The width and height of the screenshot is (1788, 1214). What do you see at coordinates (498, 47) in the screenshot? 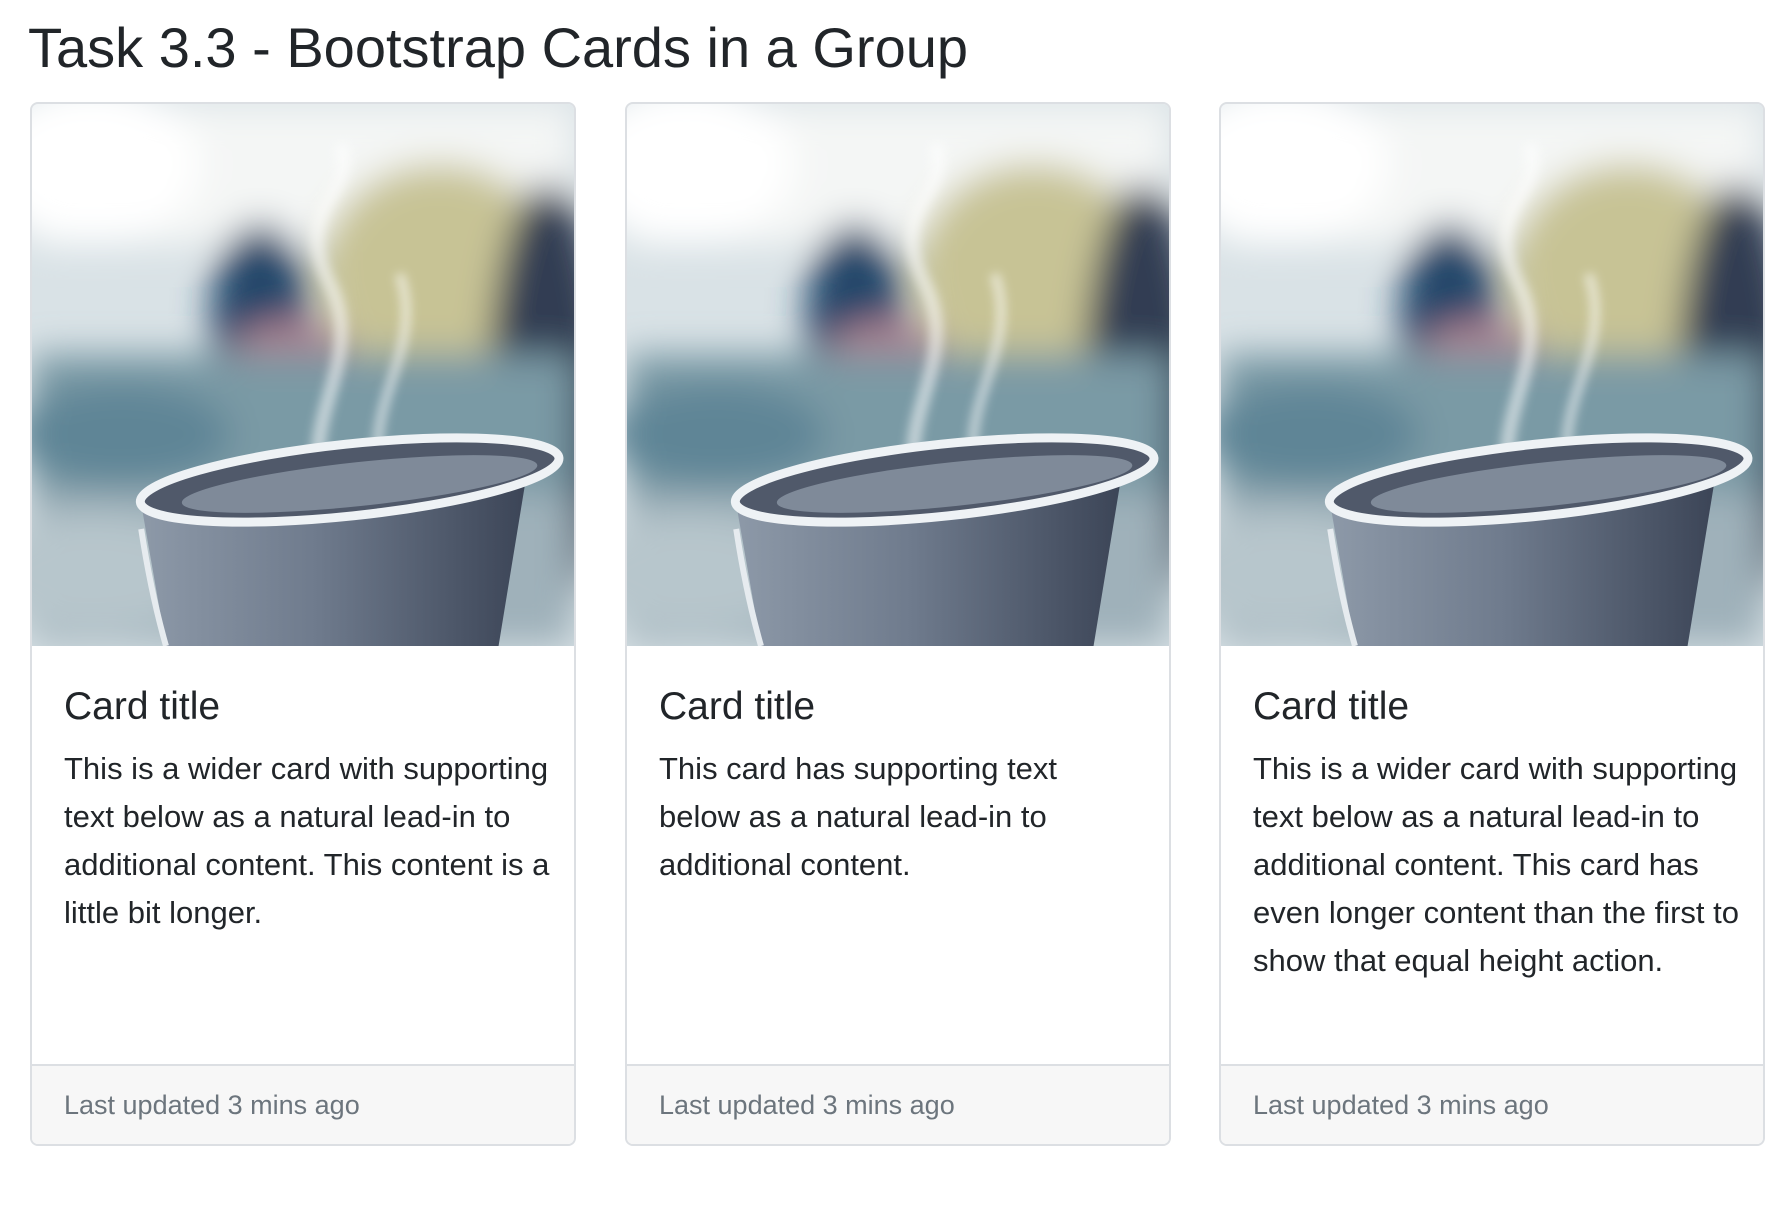
I see `page-title: Task 3.3 - Bootstrap Cards in a Group` at bounding box center [498, 47].